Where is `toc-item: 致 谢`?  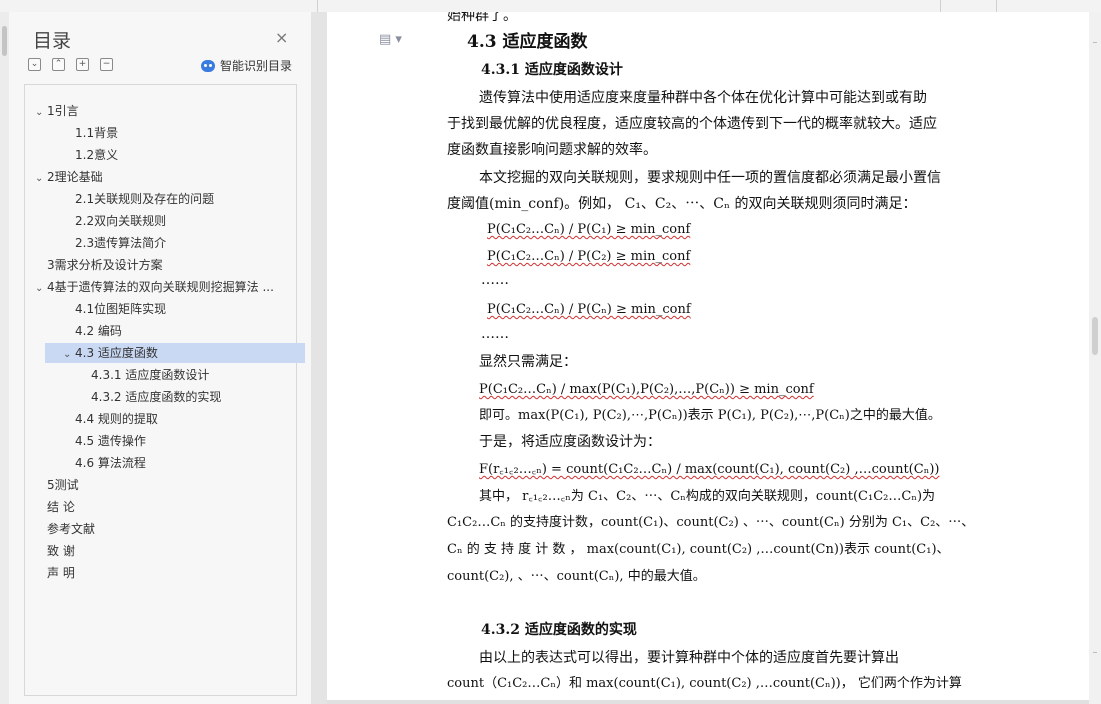
toc-item: 致 谢 is located at coordinates (55, 551).